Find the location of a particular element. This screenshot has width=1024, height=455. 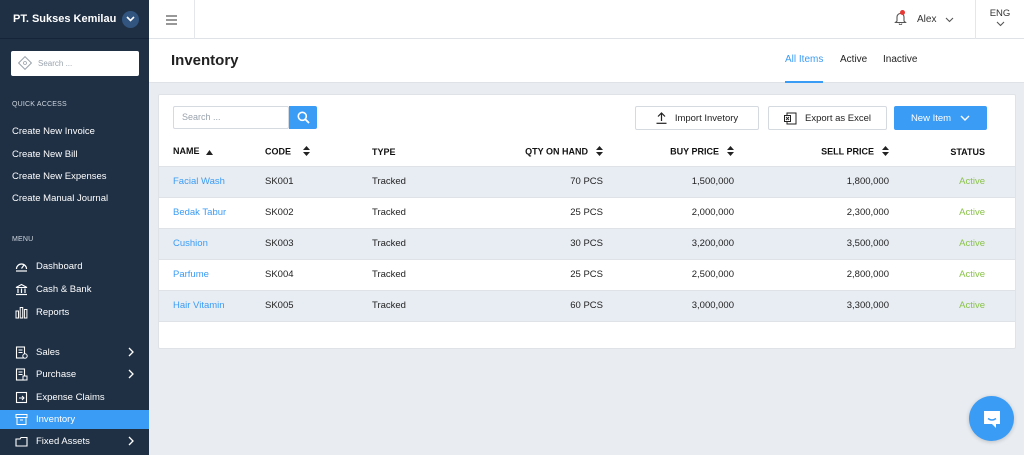

item-sell-price: 2,800,000 is located at coordinates (811, 275).